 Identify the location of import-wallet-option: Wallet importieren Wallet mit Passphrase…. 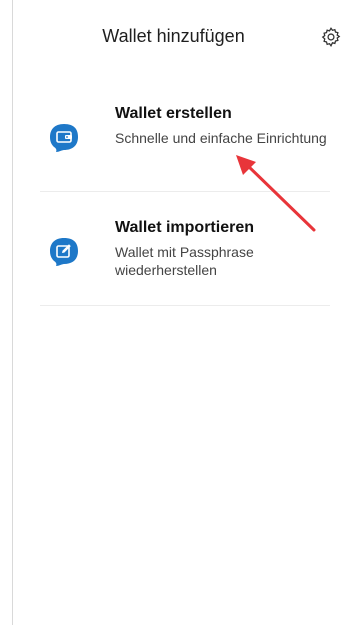
(185, 260).